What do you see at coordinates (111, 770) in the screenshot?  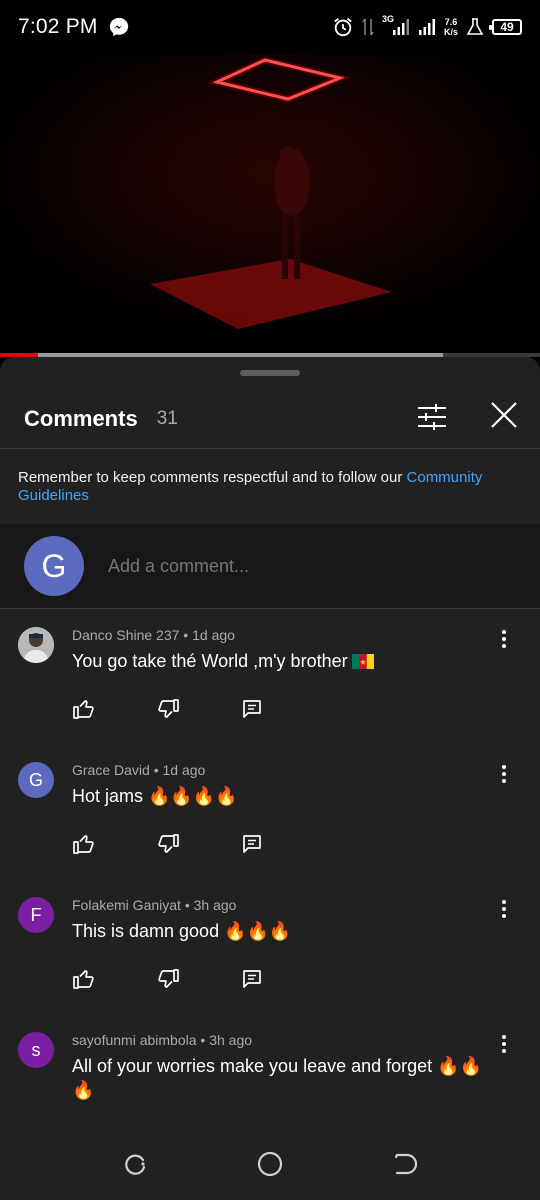 I see `comment-author: Grace David` at bounding box center [111, 770].